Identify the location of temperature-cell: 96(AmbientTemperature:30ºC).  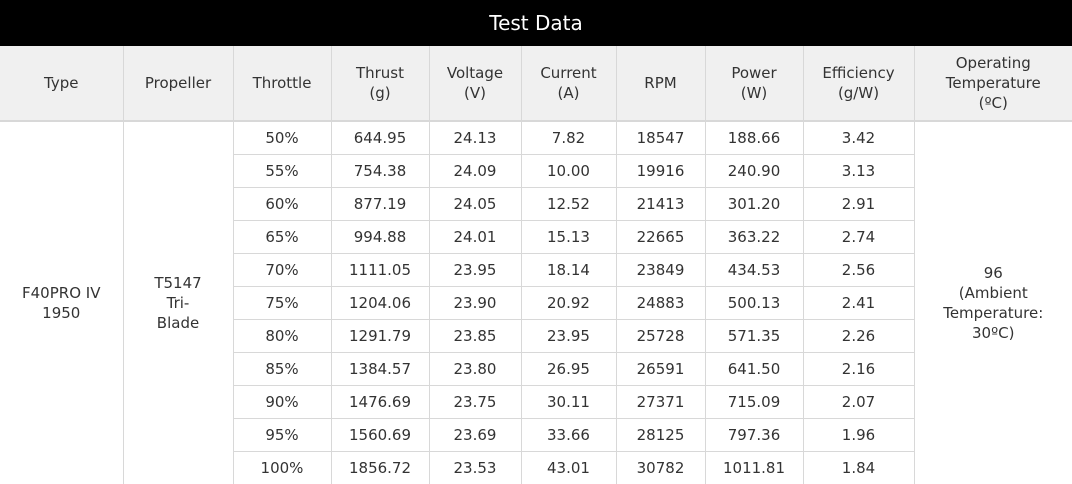
(993, 302).